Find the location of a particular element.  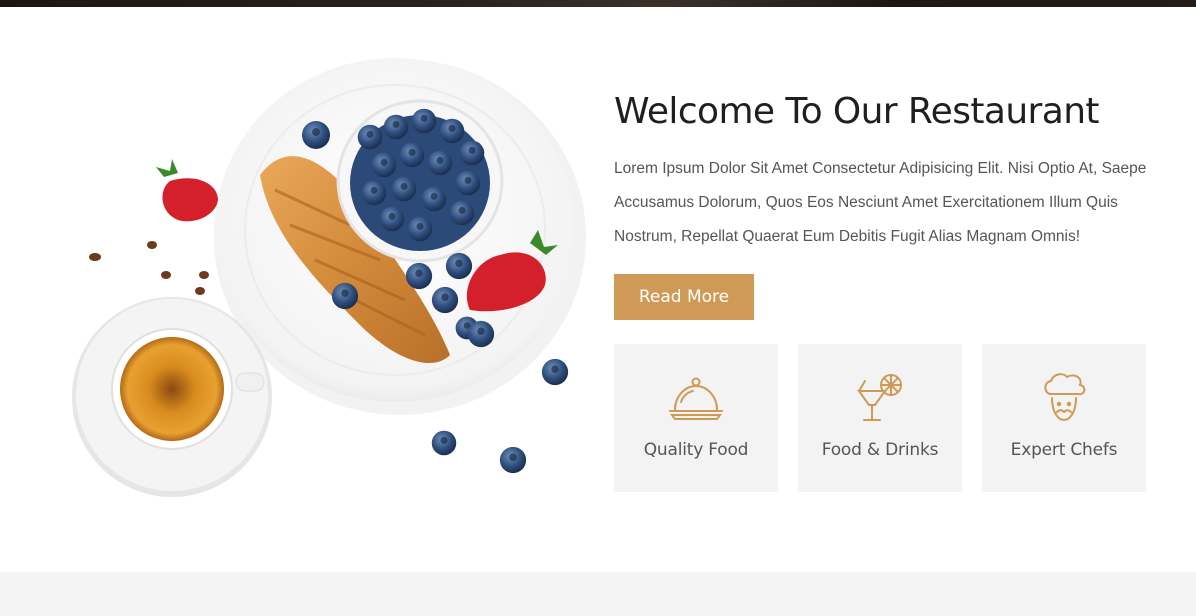

read-more-button: Read More is located at coordinates (684, 297).